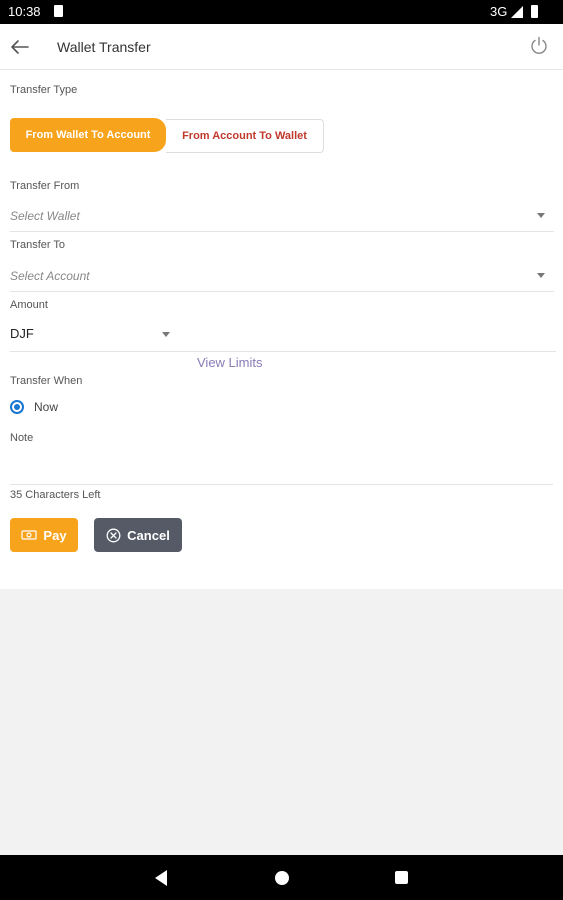 The height and width of the screenshot is (900, 563). I want to click on close-circle-icon, so click(113, 535).